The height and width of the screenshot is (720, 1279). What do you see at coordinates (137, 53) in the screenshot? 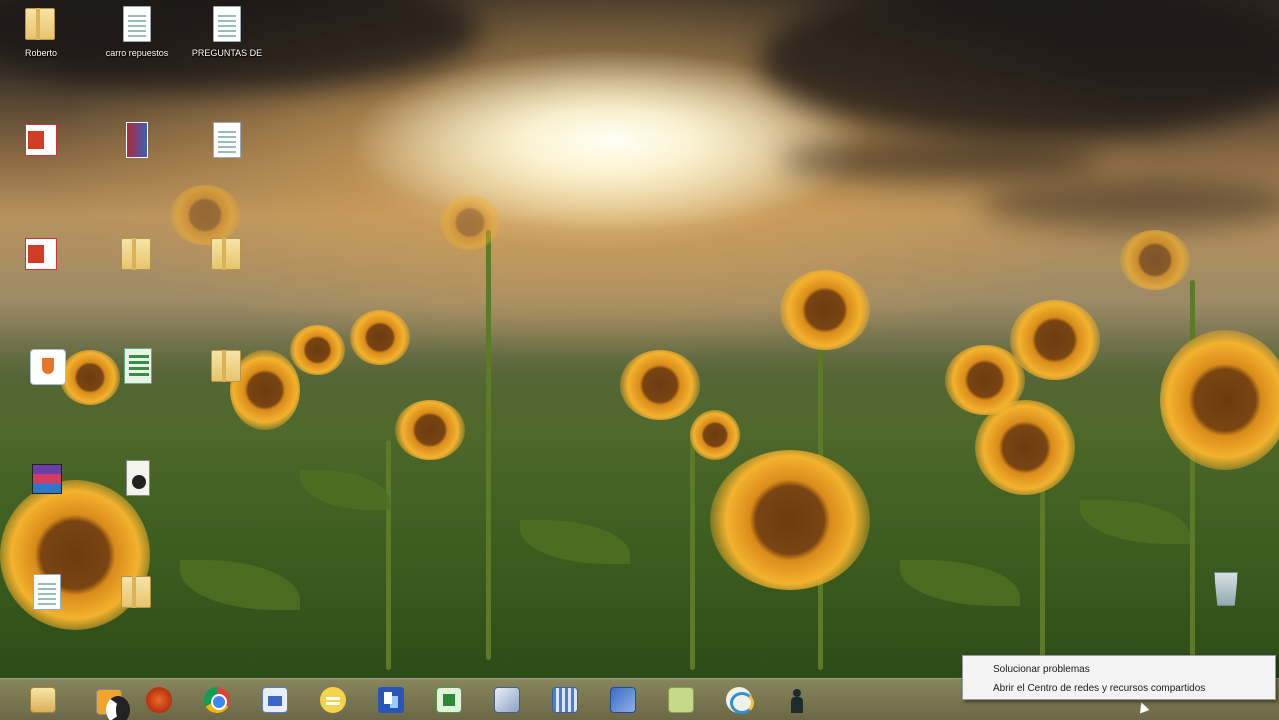
I see `desktop-icon-label: carro repuestos` at bounding box center [137, 53].